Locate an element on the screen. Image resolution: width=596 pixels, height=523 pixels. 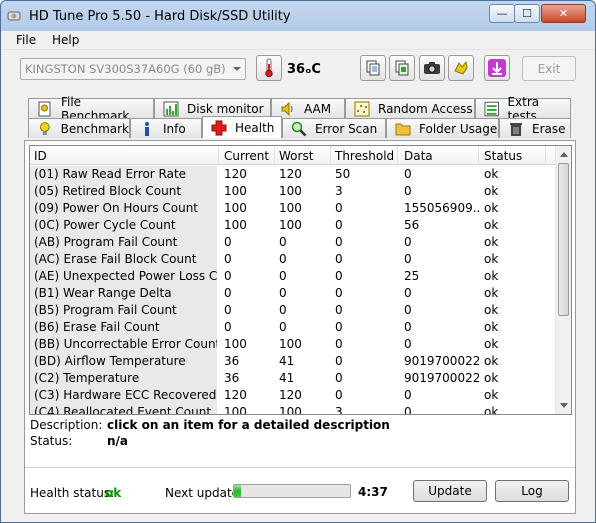
scroll-down-arrow-icon is located at coordinates (564, 405).